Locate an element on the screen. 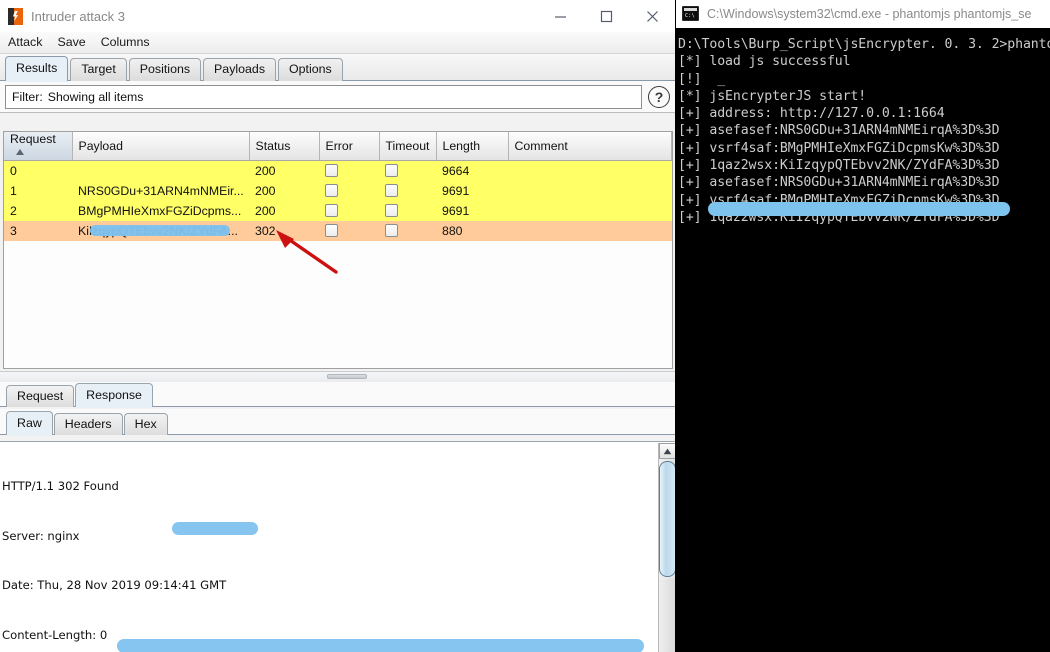 Image resolution: width=1050 pixels, height=652 pixels. cmd-icon: C:\ is located at coordinates (690, 13).